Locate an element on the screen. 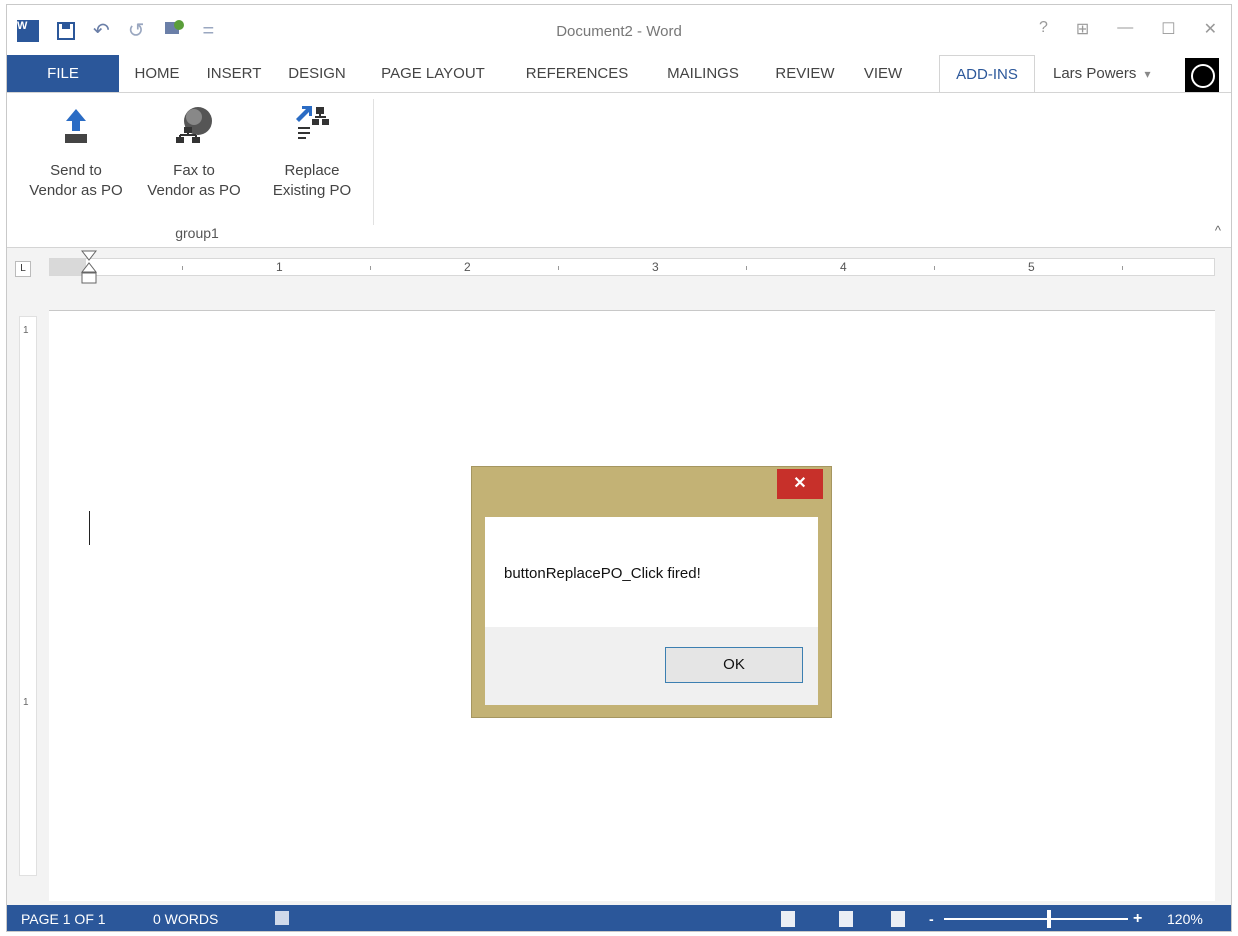  tab-mailings: MAILINGS is located at coordinates (703, 74).